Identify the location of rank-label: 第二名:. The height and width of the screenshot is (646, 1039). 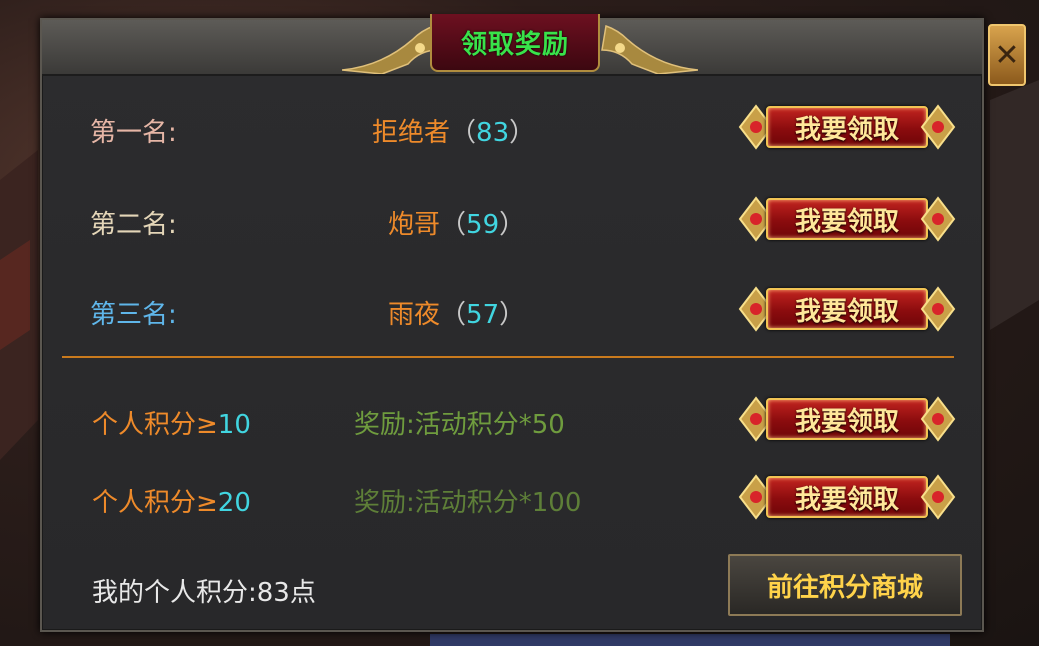
(133, 225).